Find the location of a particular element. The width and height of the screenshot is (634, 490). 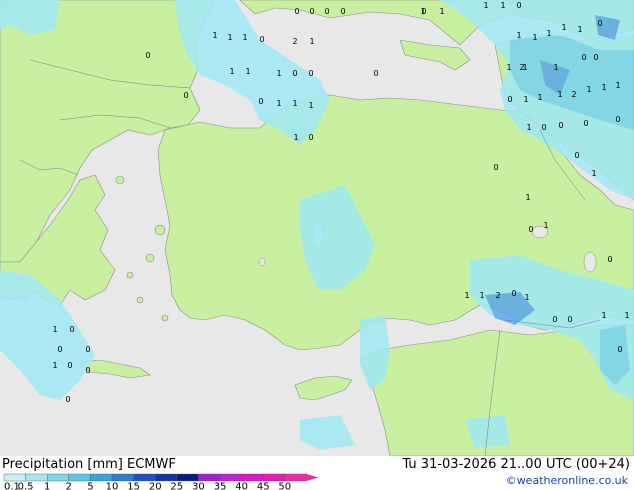

legend-tick-label: 35 is located at coordinates (220, 486).